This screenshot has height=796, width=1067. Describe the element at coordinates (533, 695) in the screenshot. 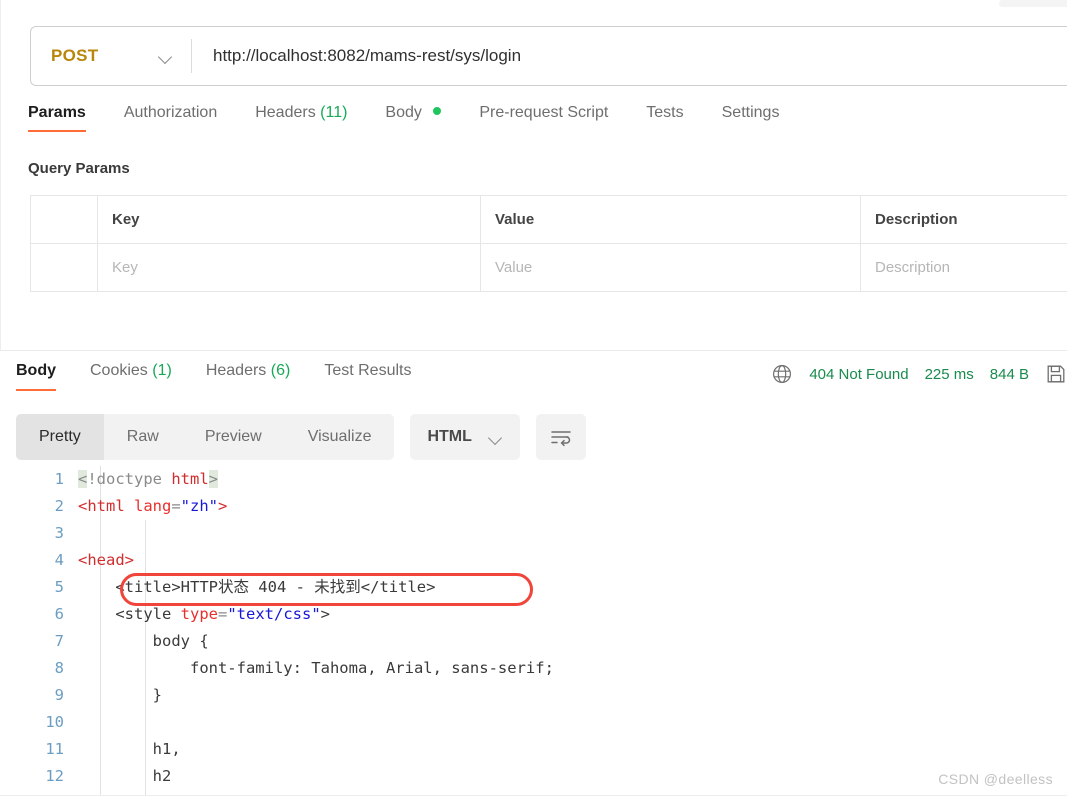

I see `code-line: 9 }` at that location.